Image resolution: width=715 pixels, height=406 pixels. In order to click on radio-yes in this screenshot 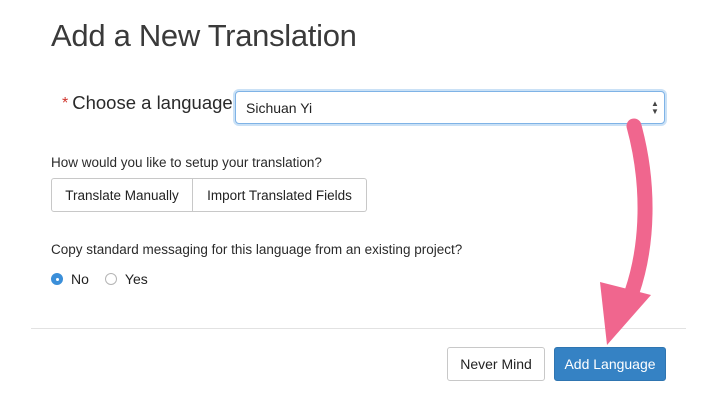, I will do `click(110, 279)`.